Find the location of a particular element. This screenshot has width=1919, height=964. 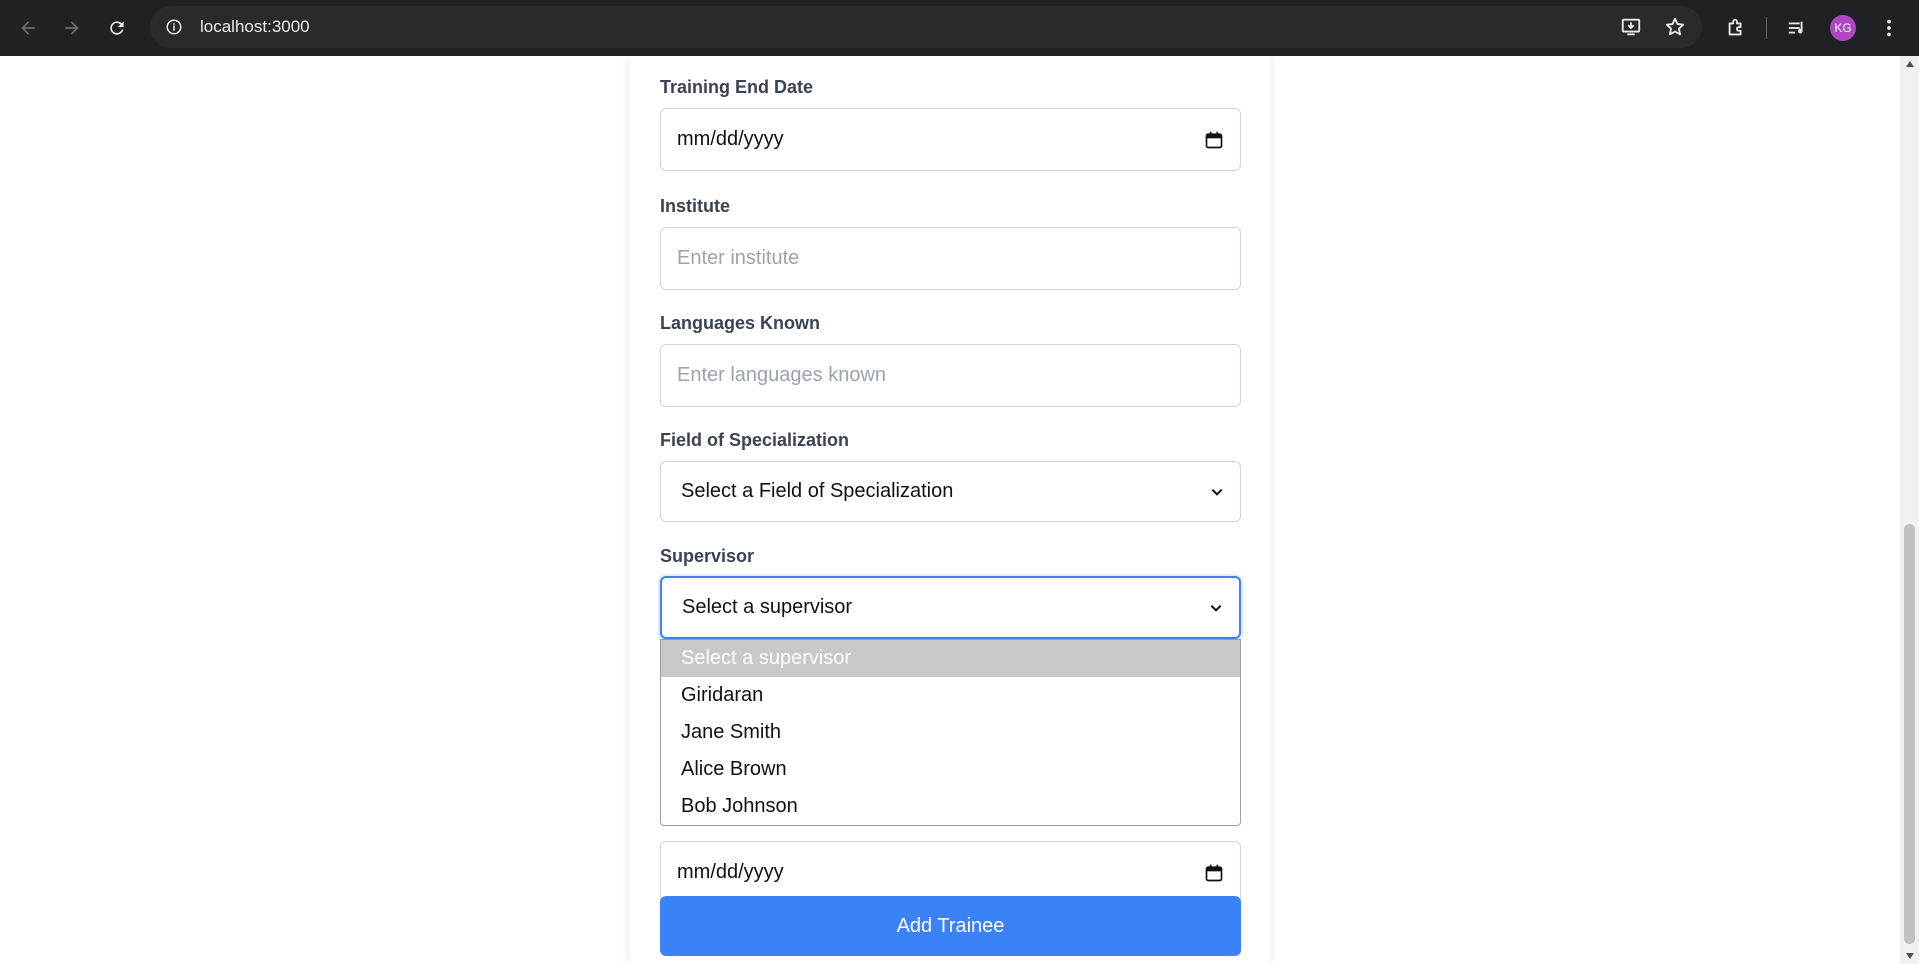

reload-icon is located at coordinates (117, 28).